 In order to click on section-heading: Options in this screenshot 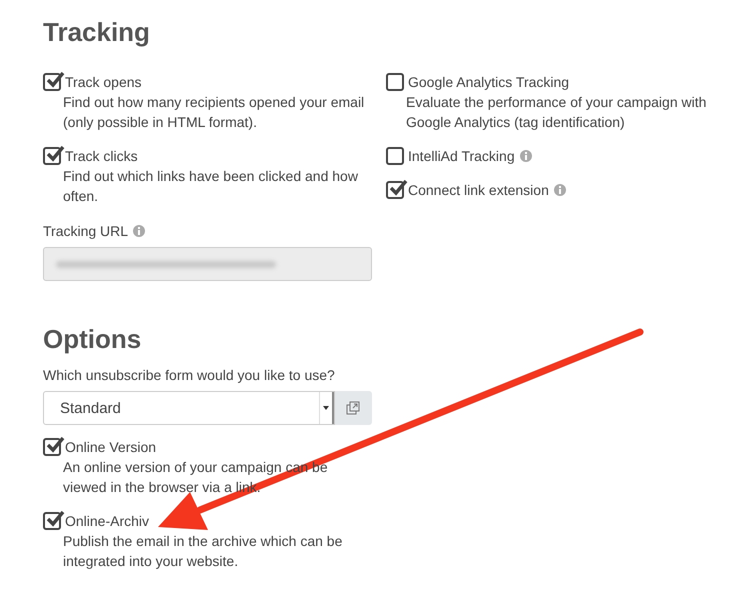, I will do `click(92, 339)`.